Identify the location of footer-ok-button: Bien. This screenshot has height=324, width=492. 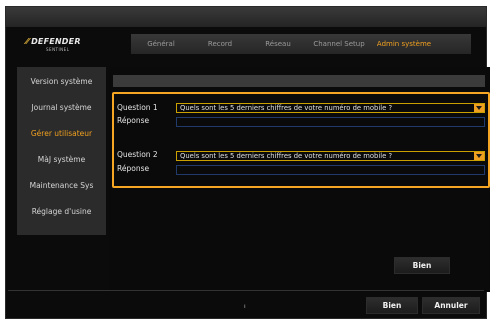
(392, 305).